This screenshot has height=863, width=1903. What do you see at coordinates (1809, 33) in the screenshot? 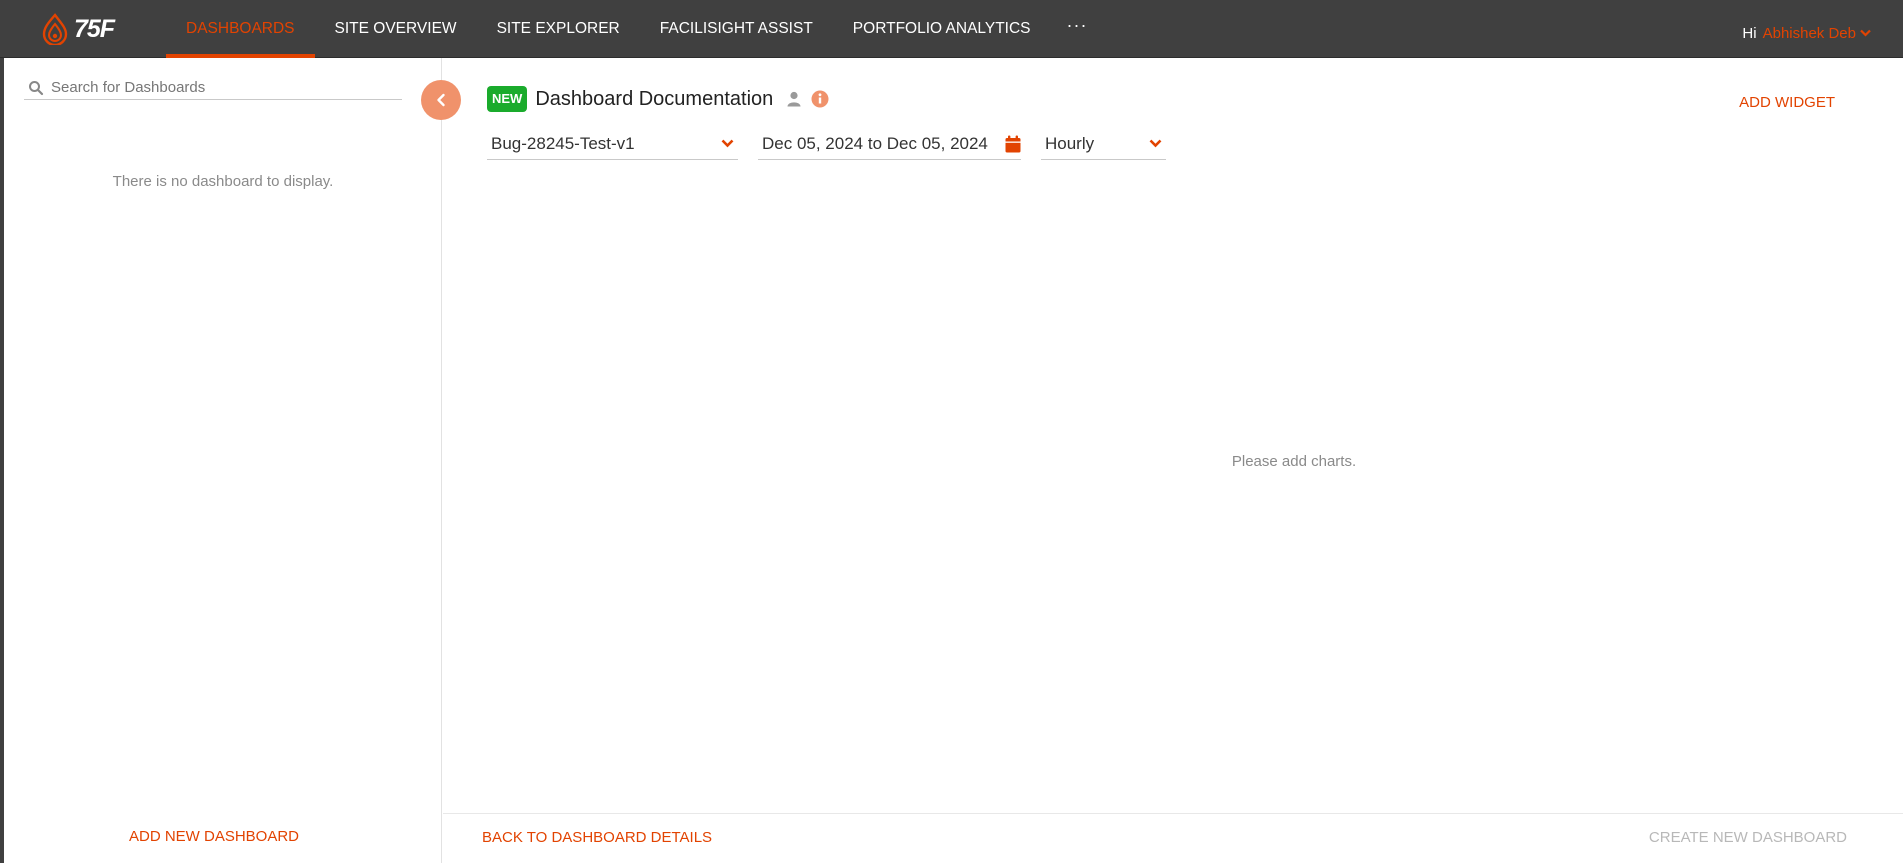
I see `user-name: Abhishek Deb` at bounding box center [1809, 33].